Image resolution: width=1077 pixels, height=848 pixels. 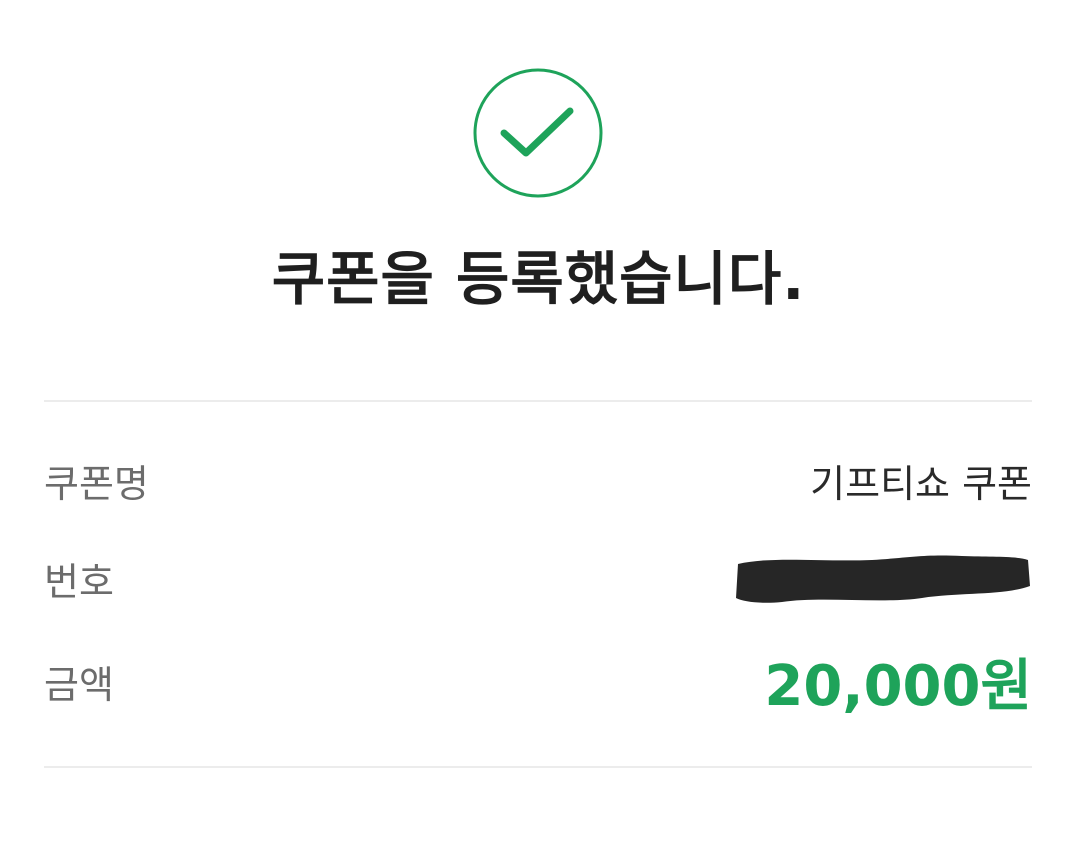 What do you see at coordinates (96, 483) in the screenshot?
I see `coupon-name-label: 쿠폰명` at bounding box center [96, 483].